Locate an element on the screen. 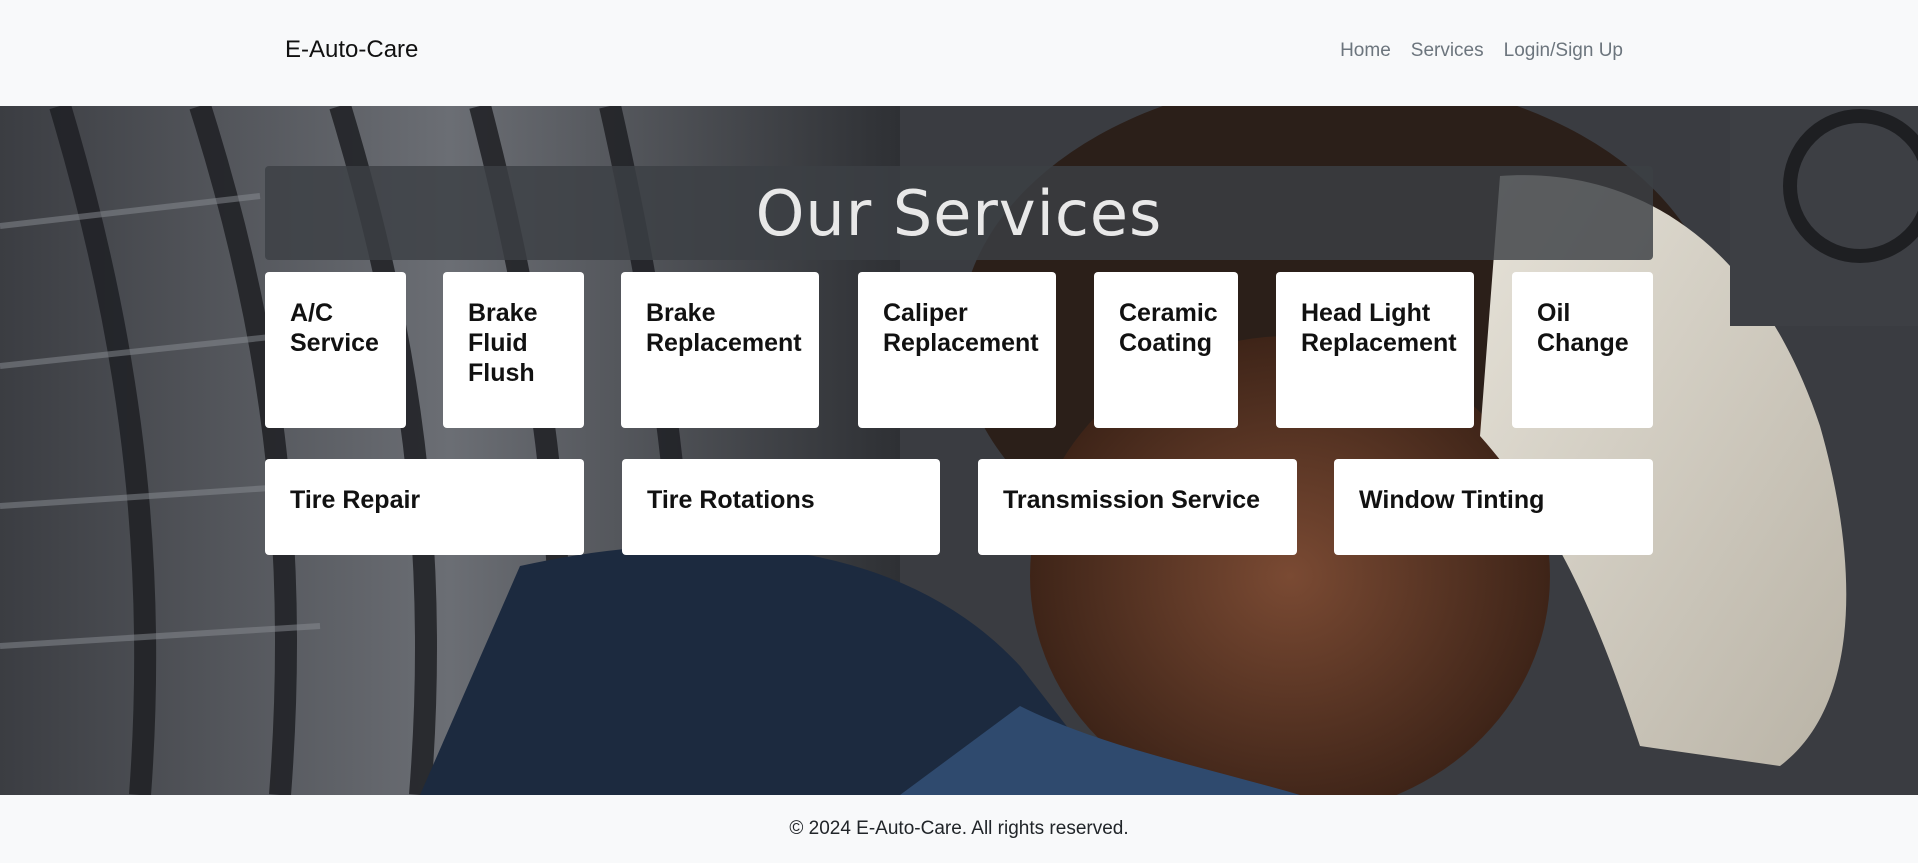 This screenshot has height=863, width=1918. nav-login-link: Login/Sign Up is located at coordinates (1563, 51).